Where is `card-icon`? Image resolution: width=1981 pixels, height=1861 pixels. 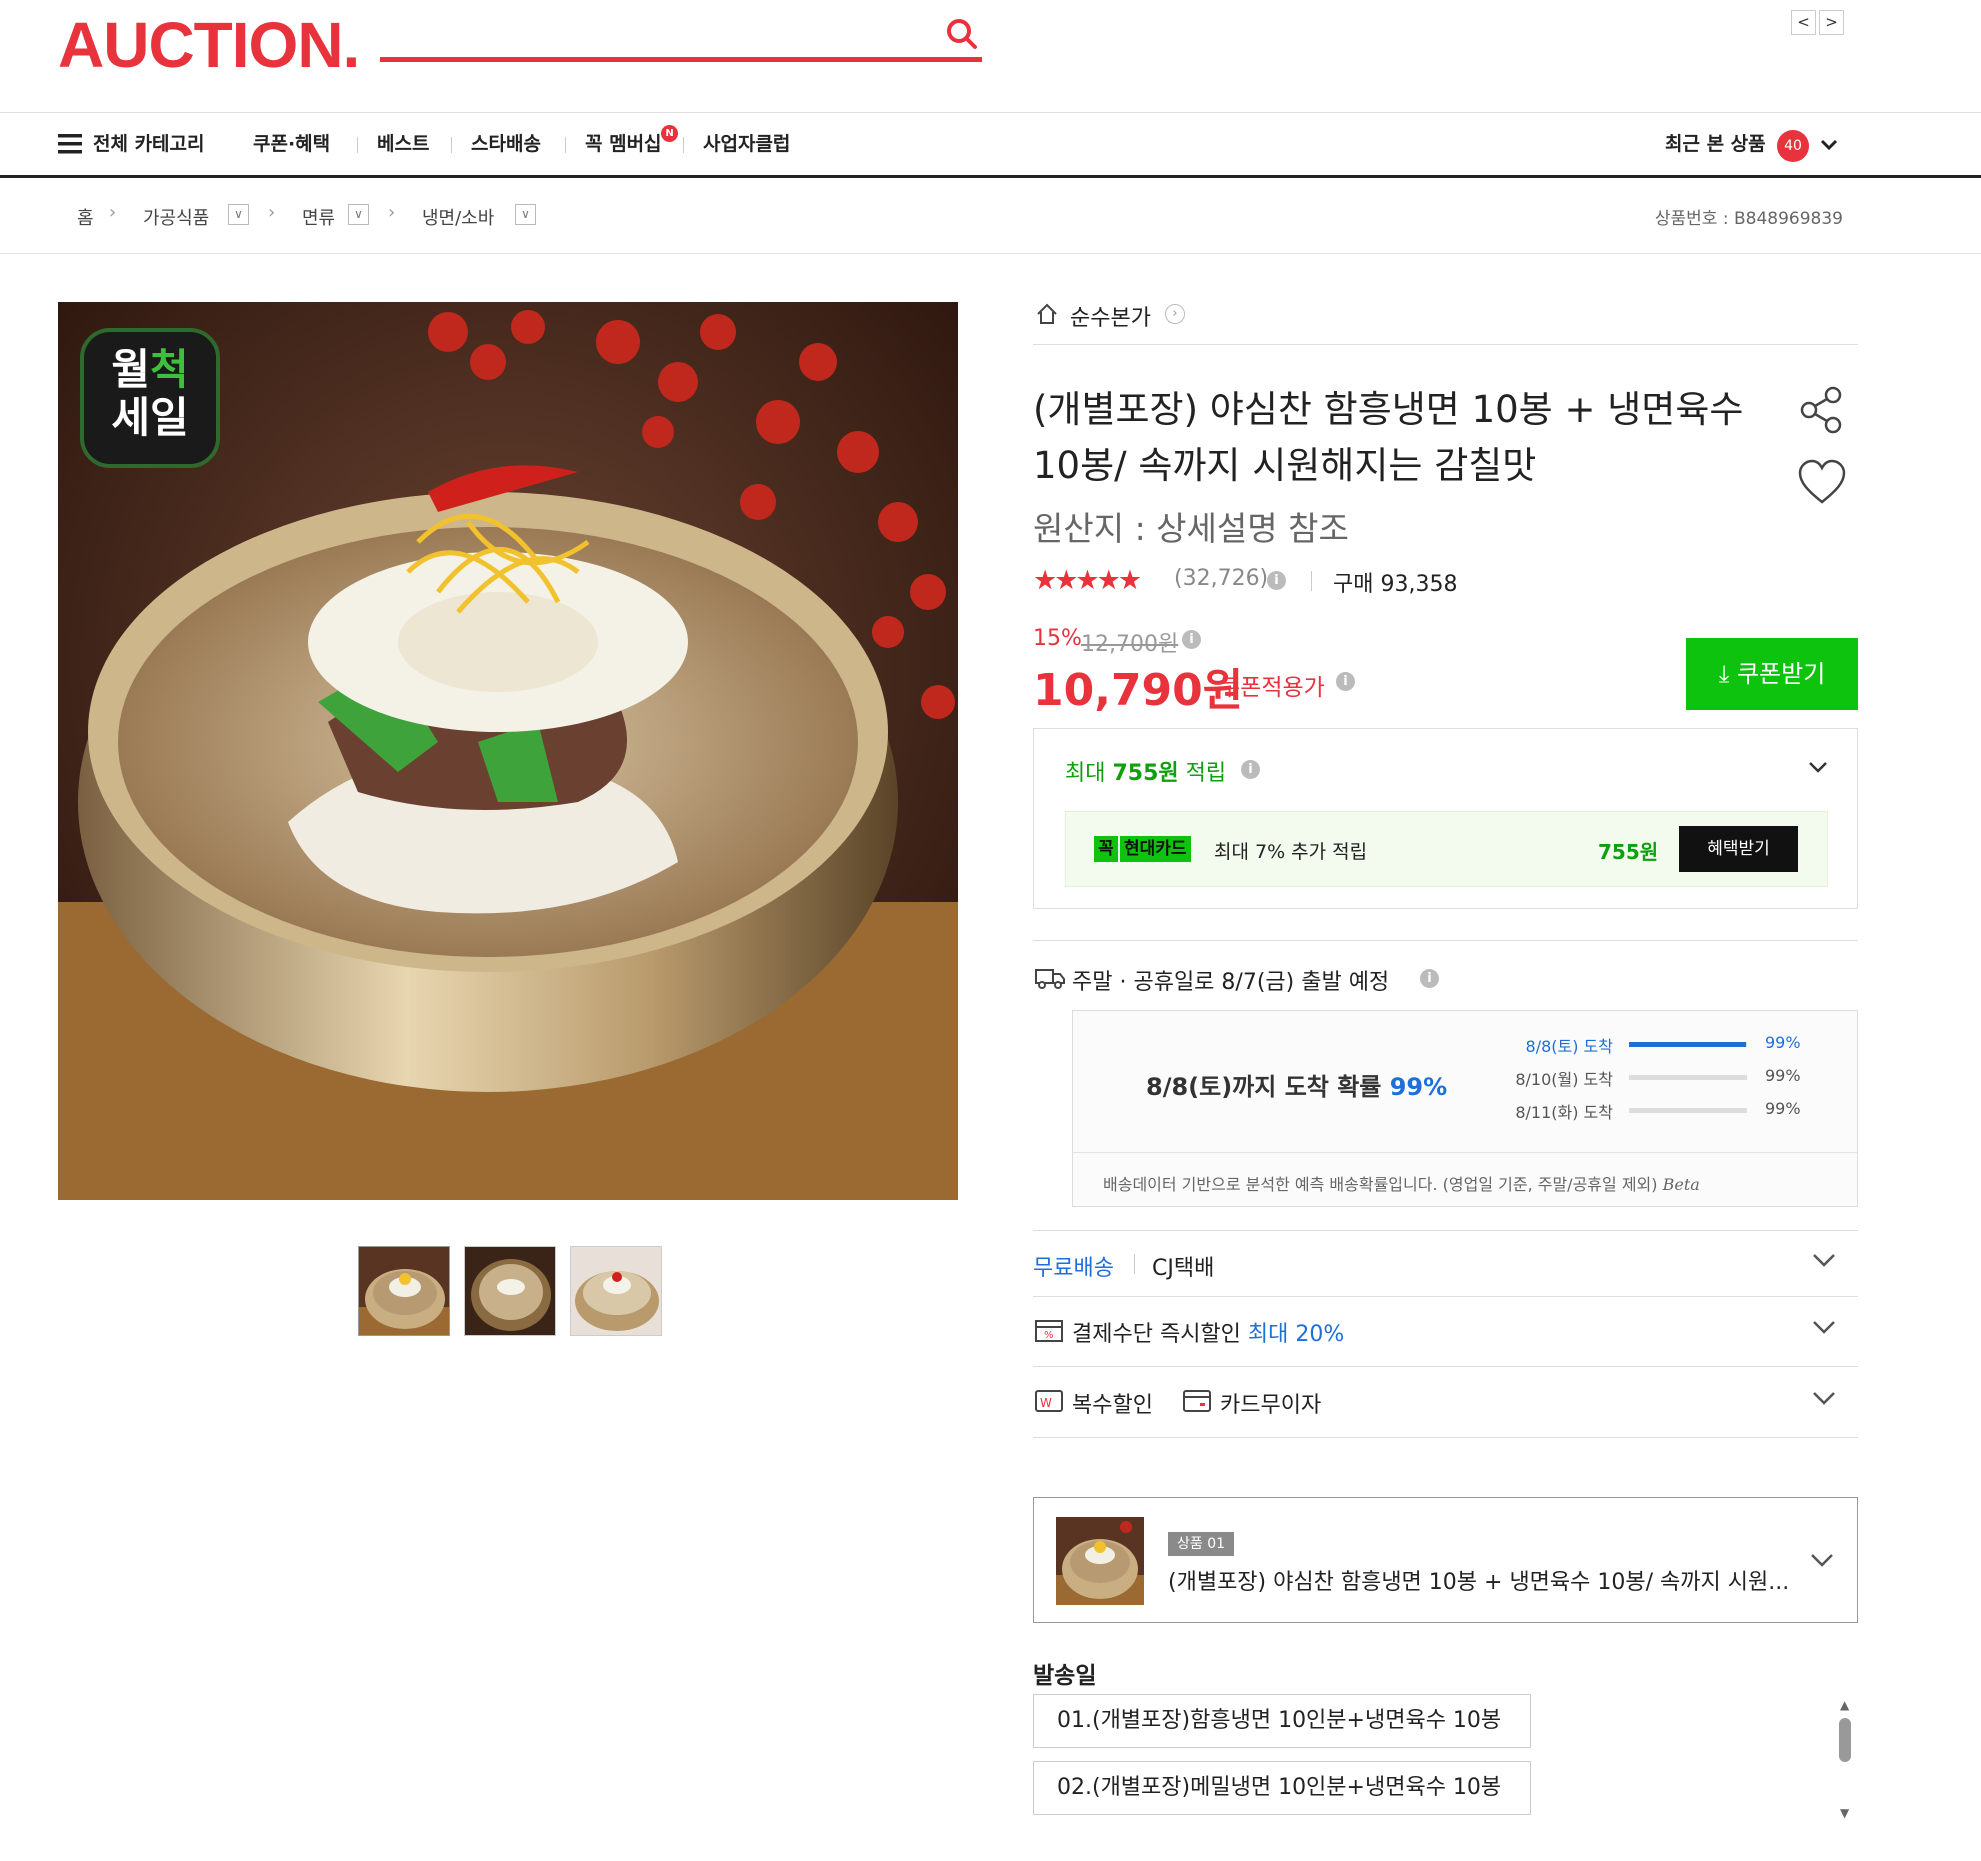
card-icon is located at coordinates (1197, 1401).